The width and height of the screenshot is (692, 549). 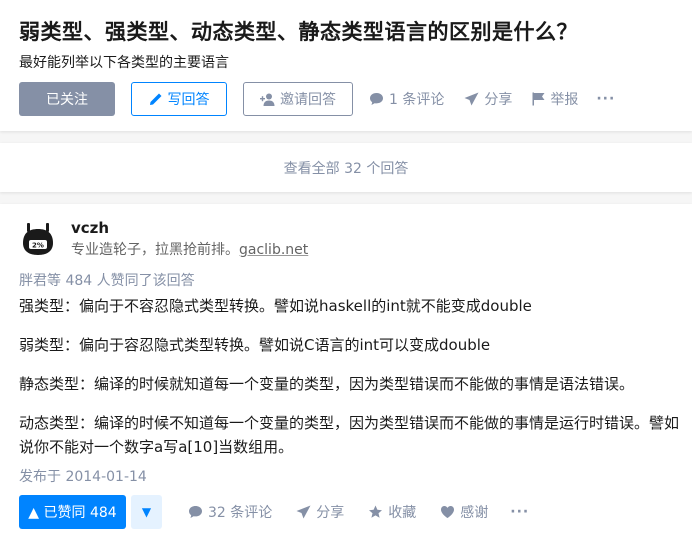 What do you see at coordinates (255, 345) in the screenshot?
I see `answer-paragraph: 弱类型：偏向于容忍隐式类型转换。譬如说C语言的int可以变成double` at bounding box center [255, 345].